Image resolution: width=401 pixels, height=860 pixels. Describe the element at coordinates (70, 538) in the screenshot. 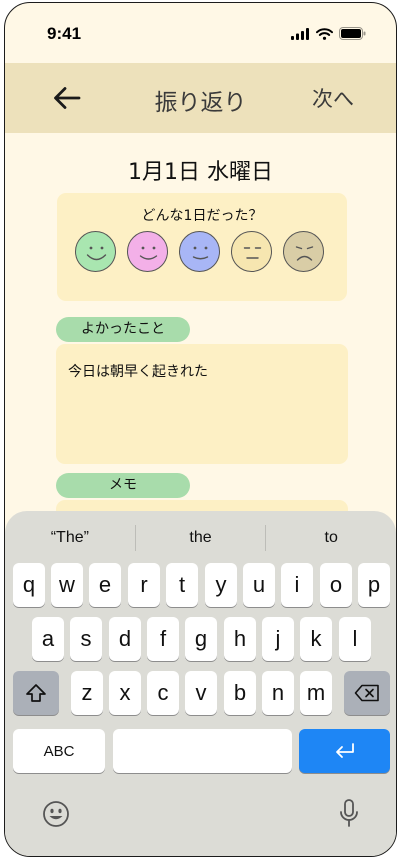

I see `suggestion-item: “The”` at that location.